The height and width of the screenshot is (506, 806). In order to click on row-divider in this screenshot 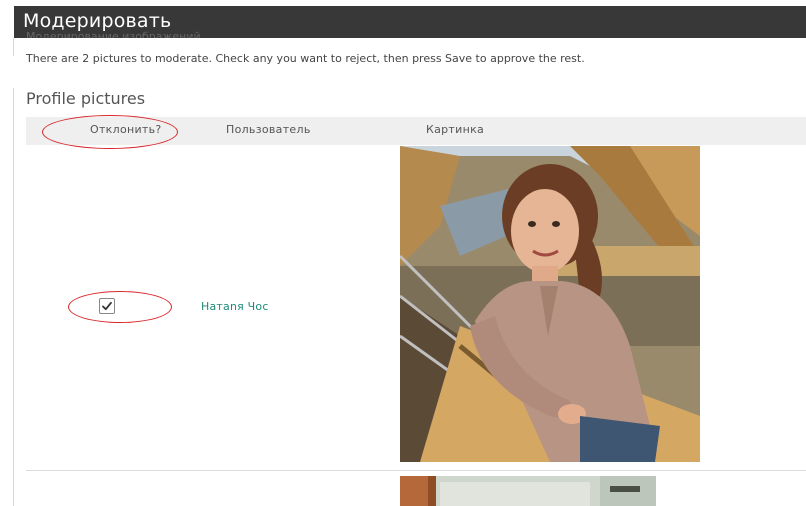, I will do `click(416, 470)`.